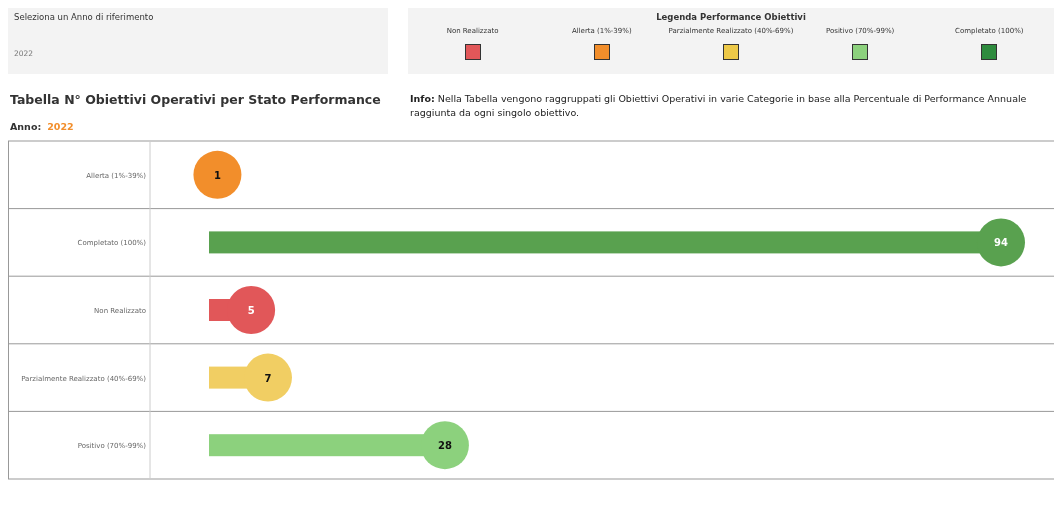  Describe the element at coordinates (1001, 243) in the screenshot. I see `value-label: 94` at that location.